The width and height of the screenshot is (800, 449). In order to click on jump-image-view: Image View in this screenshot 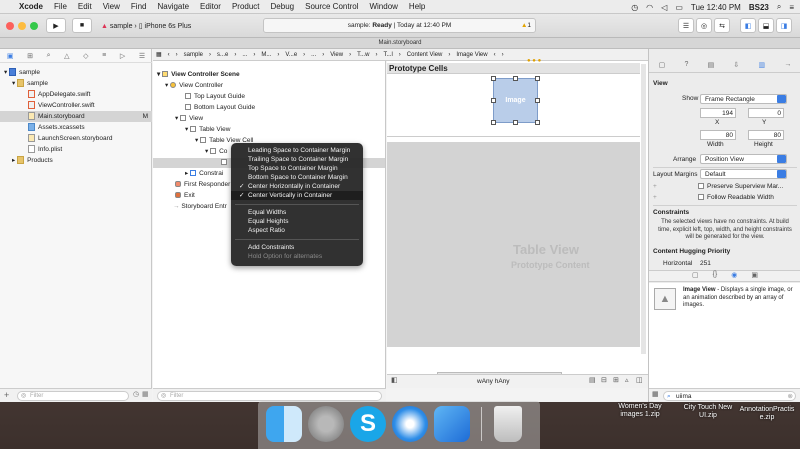, I will do `click(471, 55)`.